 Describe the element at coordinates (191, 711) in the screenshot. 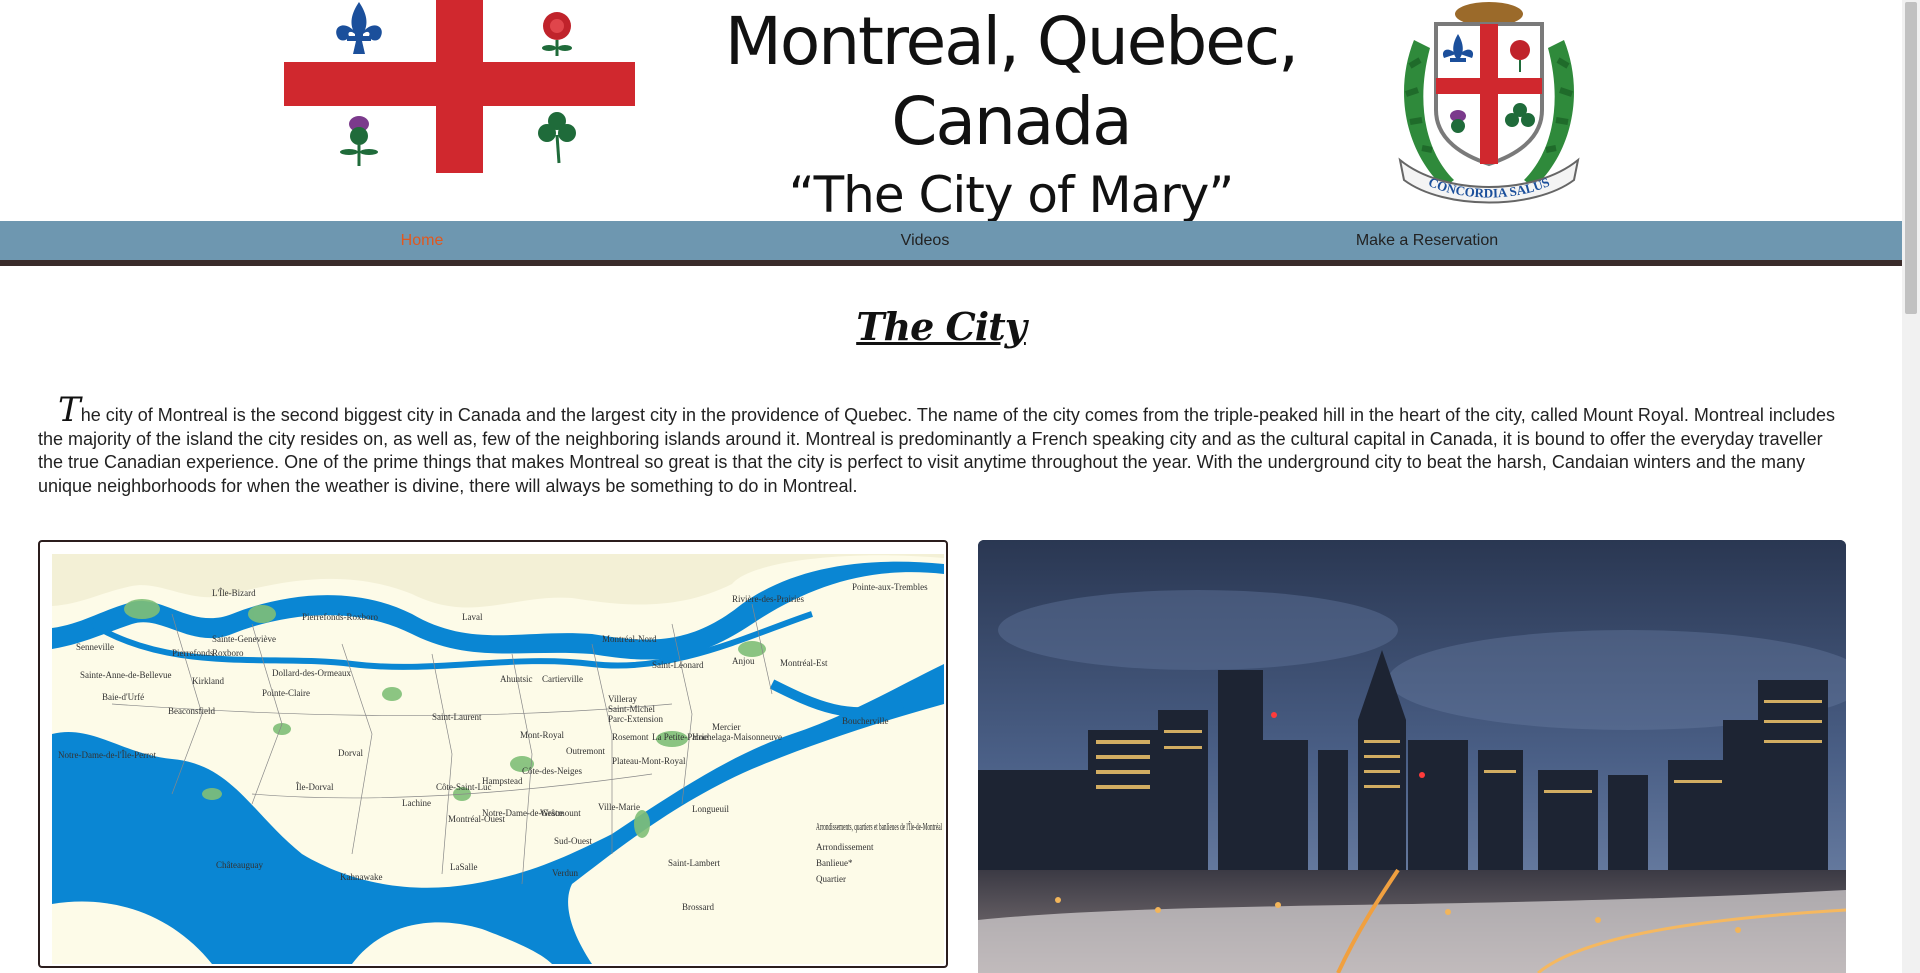

I see `map-label: Beaconsfield` at that location.